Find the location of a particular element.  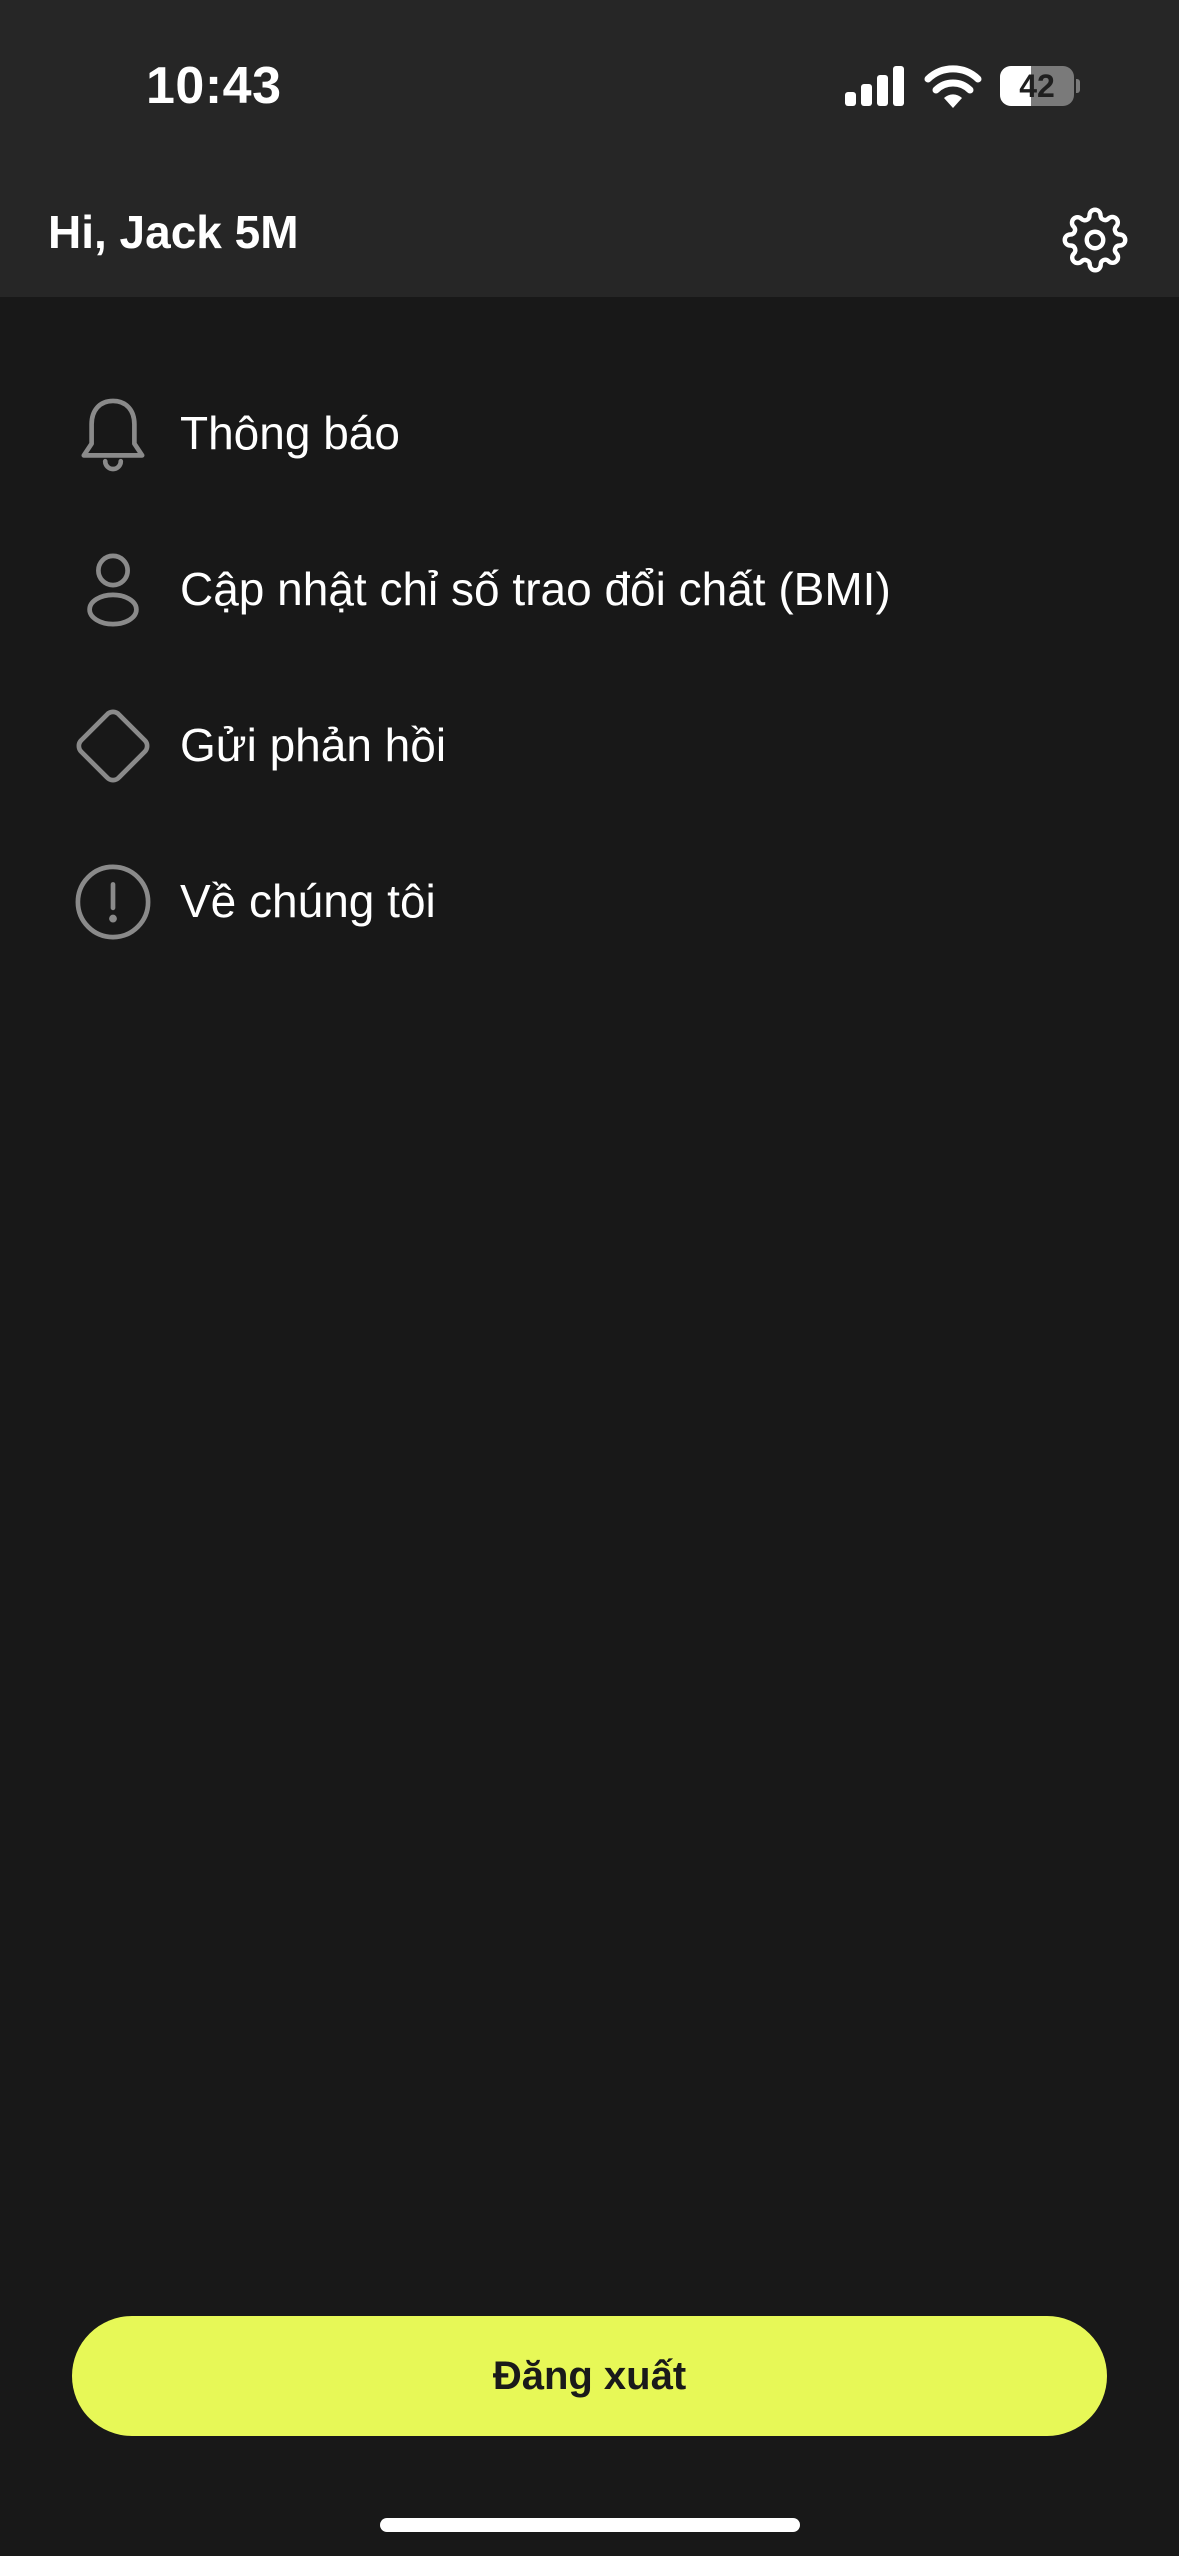

greeting-title: Hi, Jack 5M is located at coordinates (173, 232).